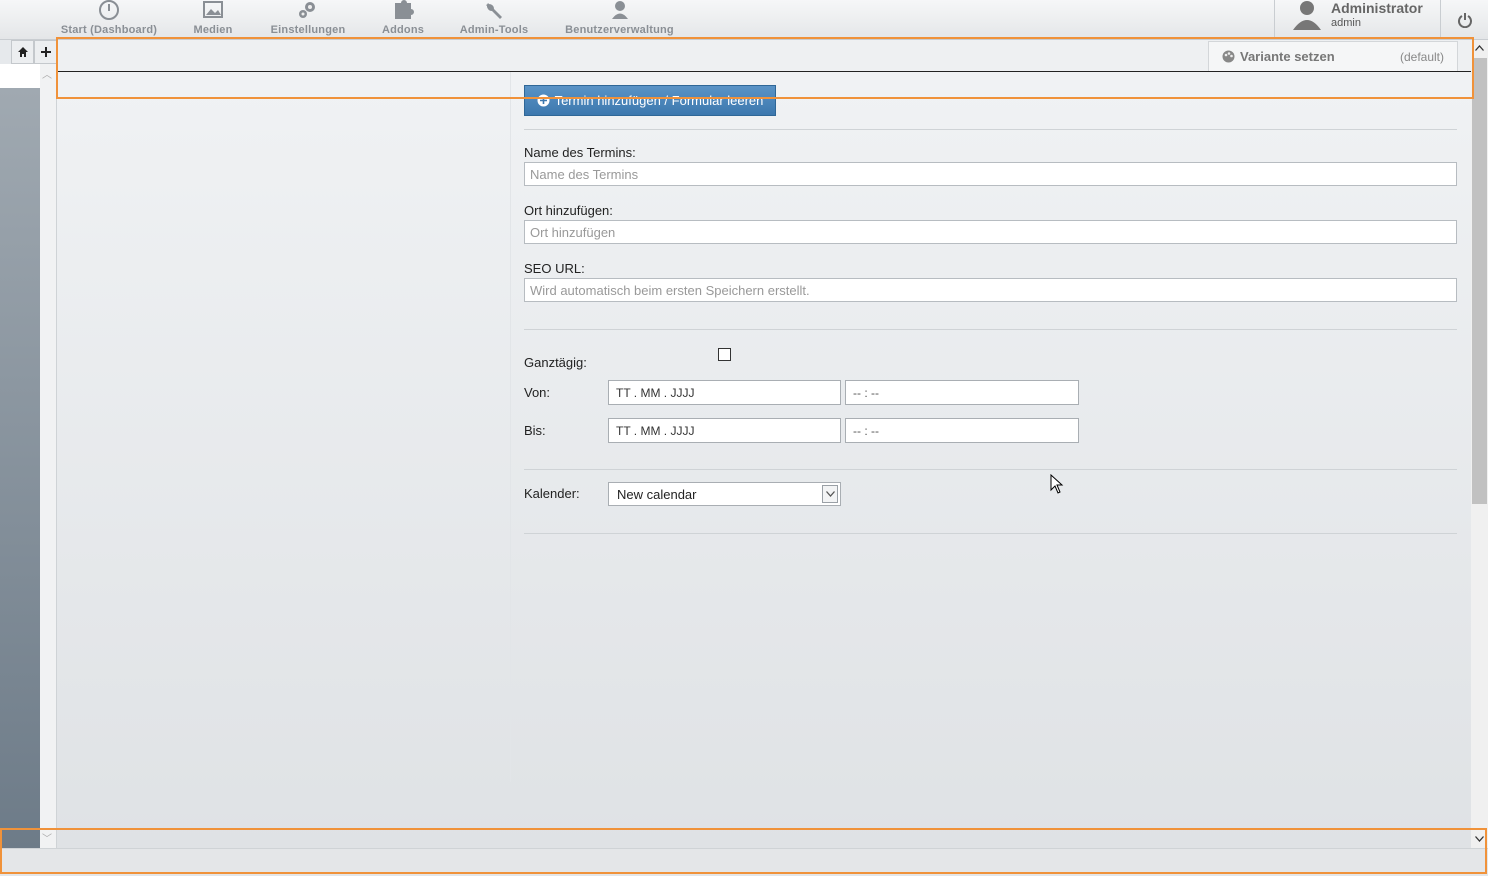  I want to click on plus-circle-icon, so click(543, 100).